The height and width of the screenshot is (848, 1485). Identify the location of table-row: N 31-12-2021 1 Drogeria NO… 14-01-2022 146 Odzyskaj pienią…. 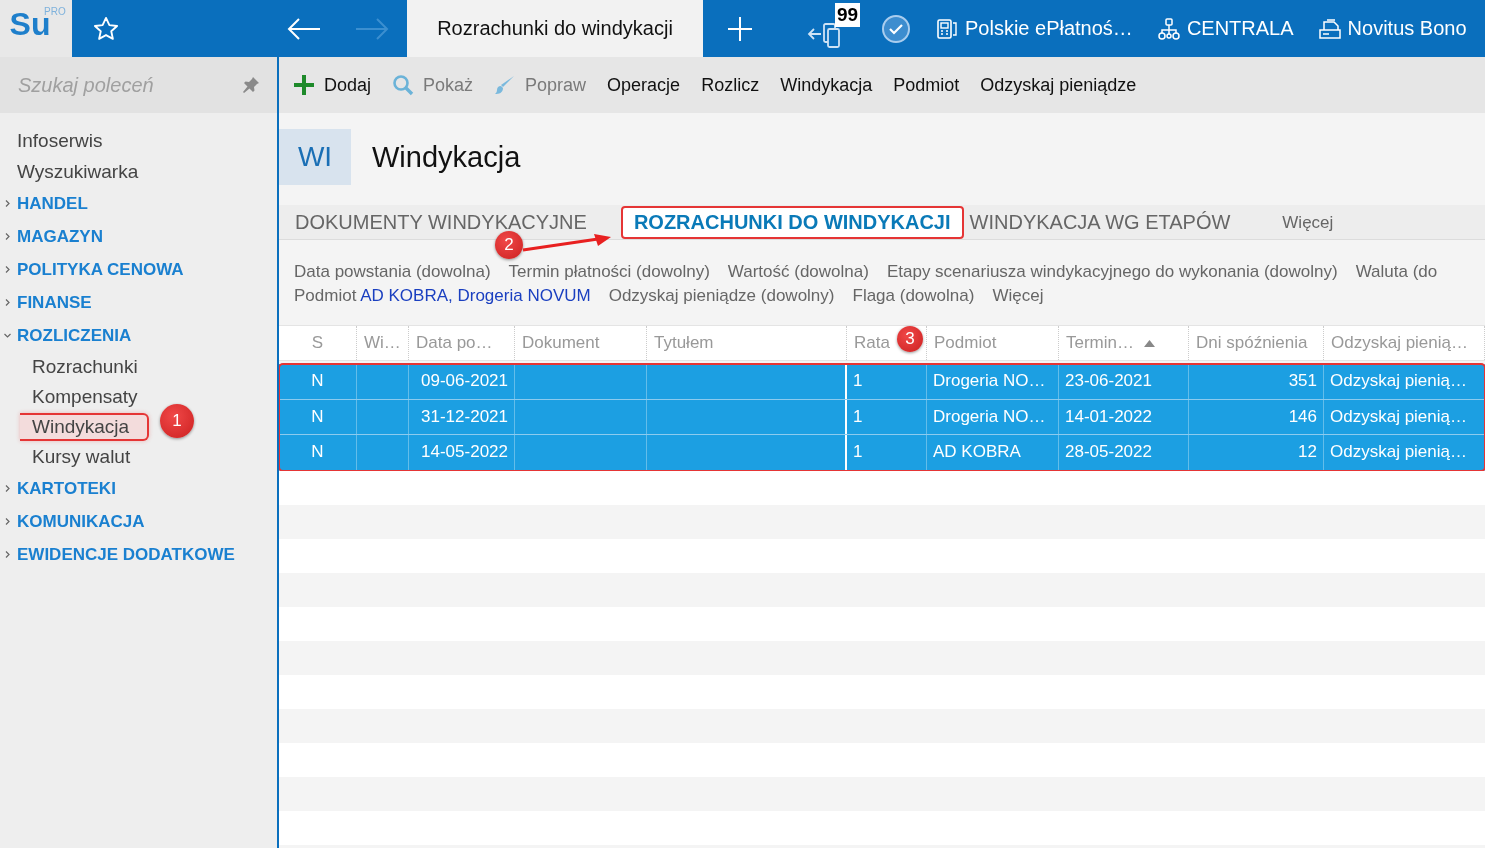
(882, 417).